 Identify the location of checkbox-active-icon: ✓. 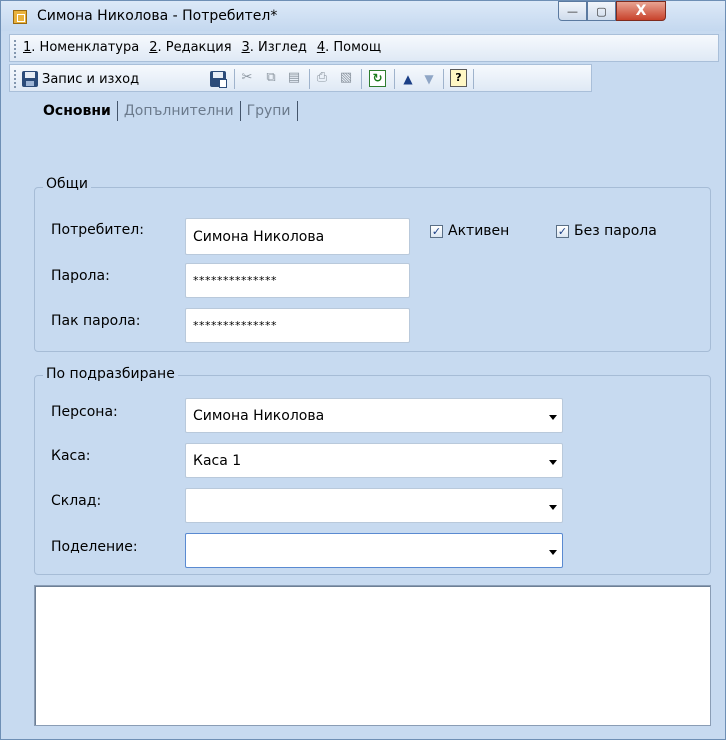
(436, 231).